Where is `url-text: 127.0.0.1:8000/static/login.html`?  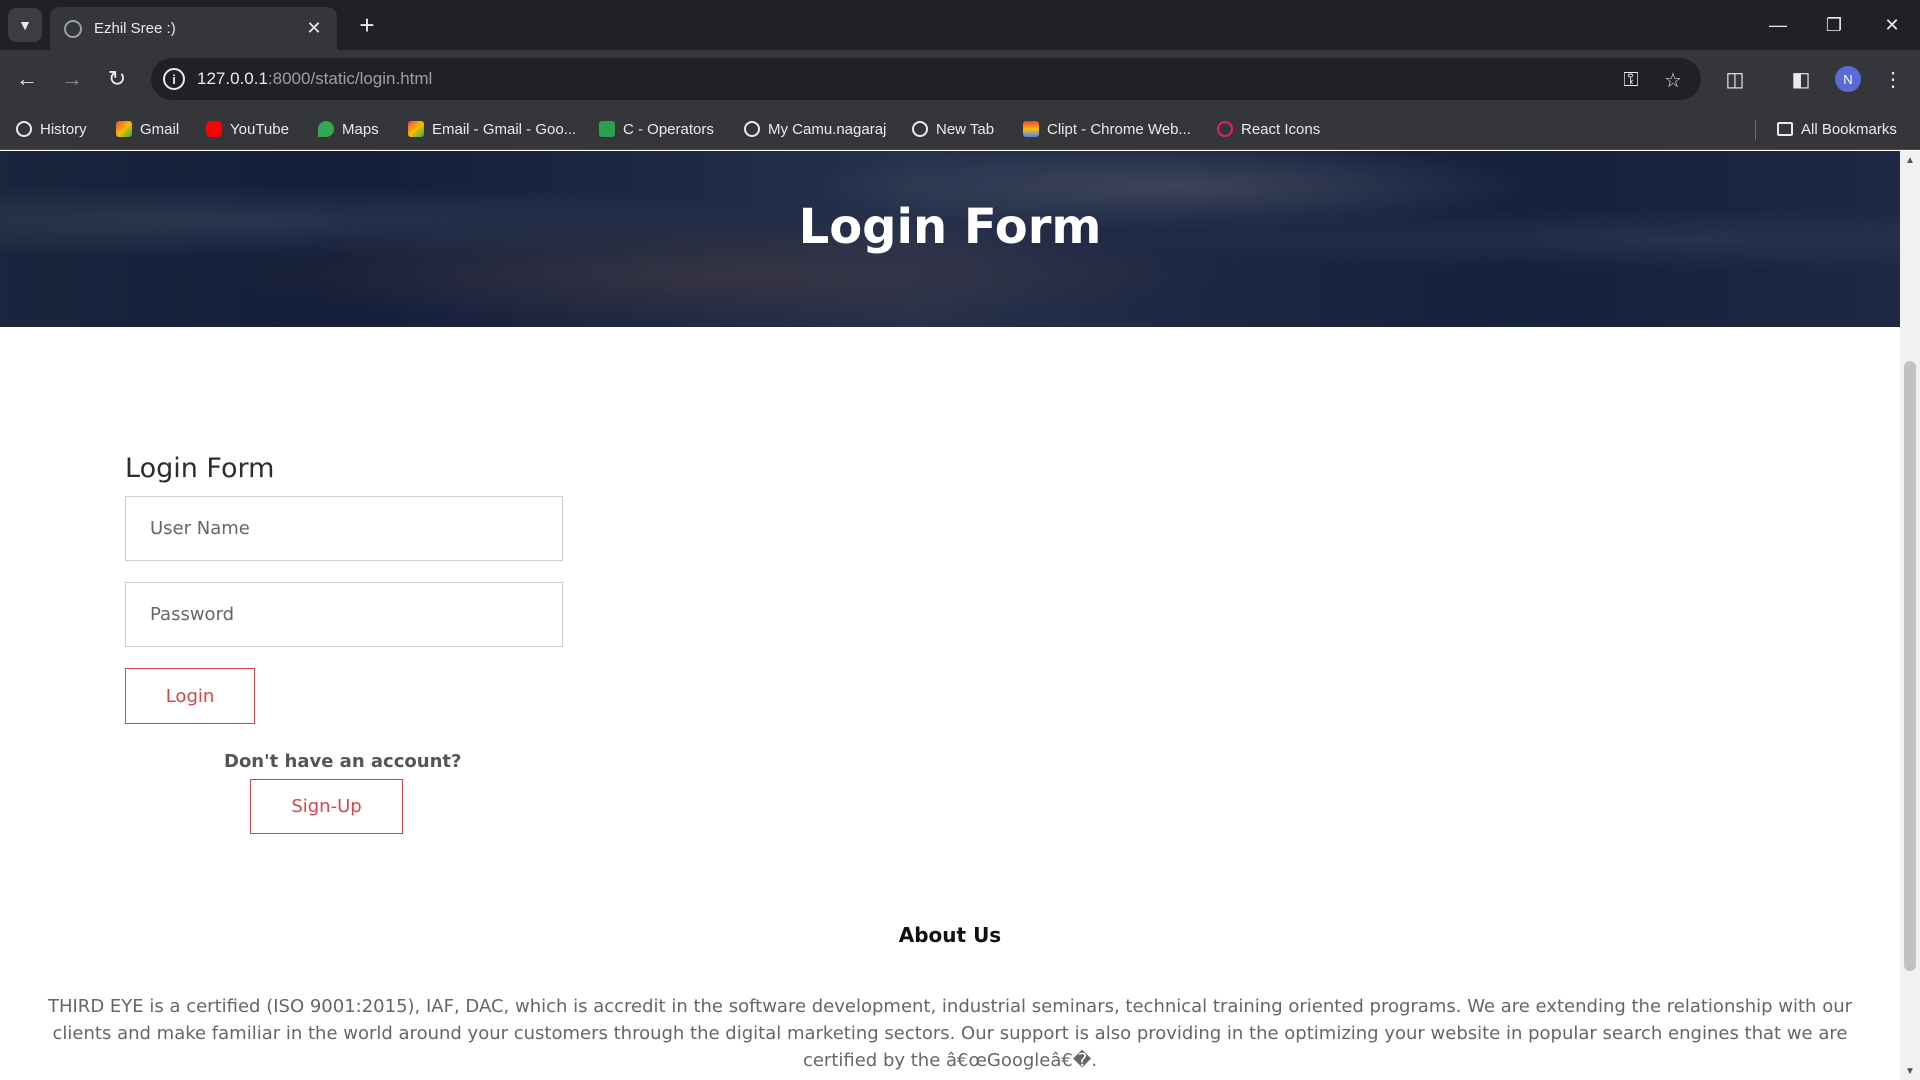
url-text: 127.0.0.1:8000/static/login.html is located at coordinates (314, 79).